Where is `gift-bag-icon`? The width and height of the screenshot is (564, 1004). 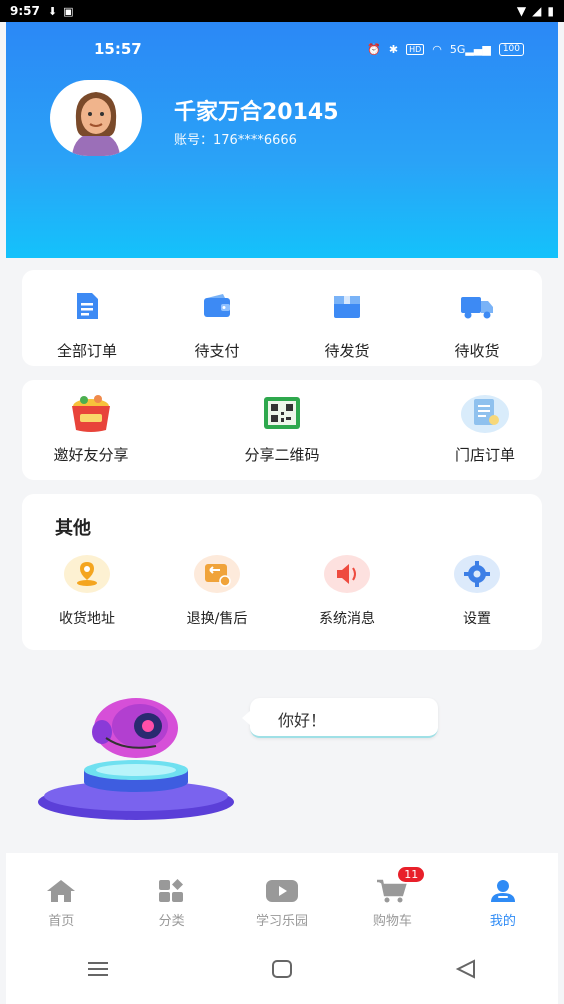
gift-bag-icon is located at coordinates (91, 415).